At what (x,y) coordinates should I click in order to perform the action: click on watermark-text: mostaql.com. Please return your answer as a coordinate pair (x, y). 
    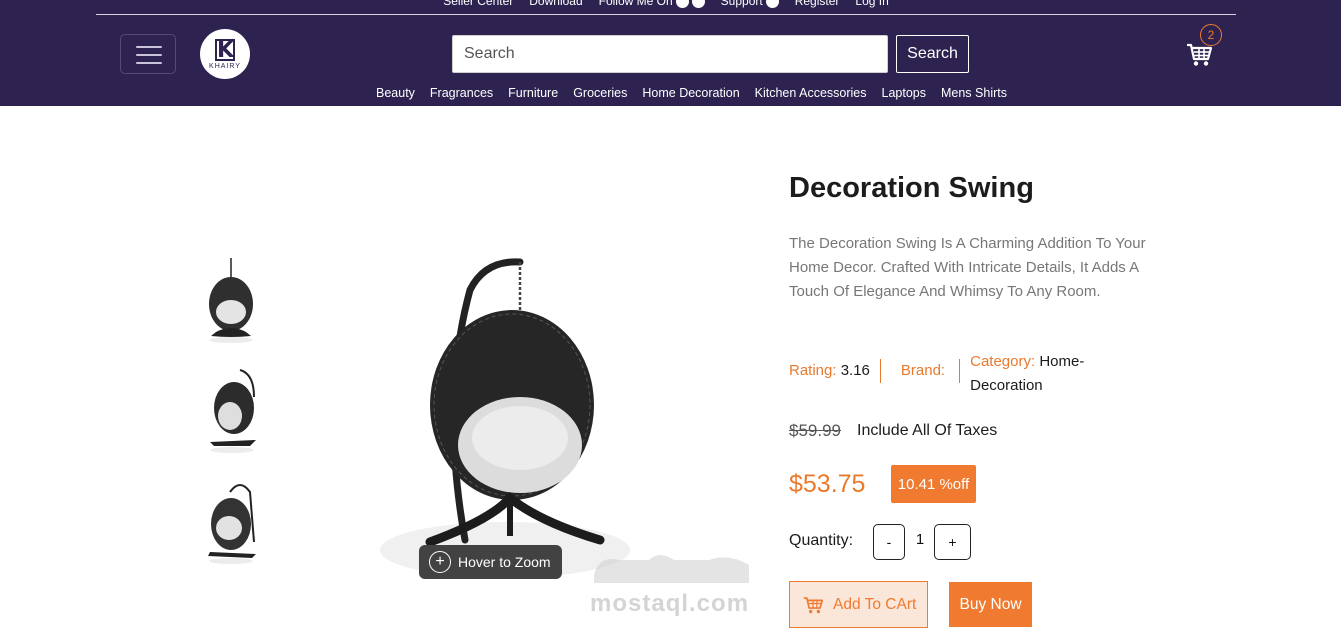
    Looking at the image, I should click on (670, 603).